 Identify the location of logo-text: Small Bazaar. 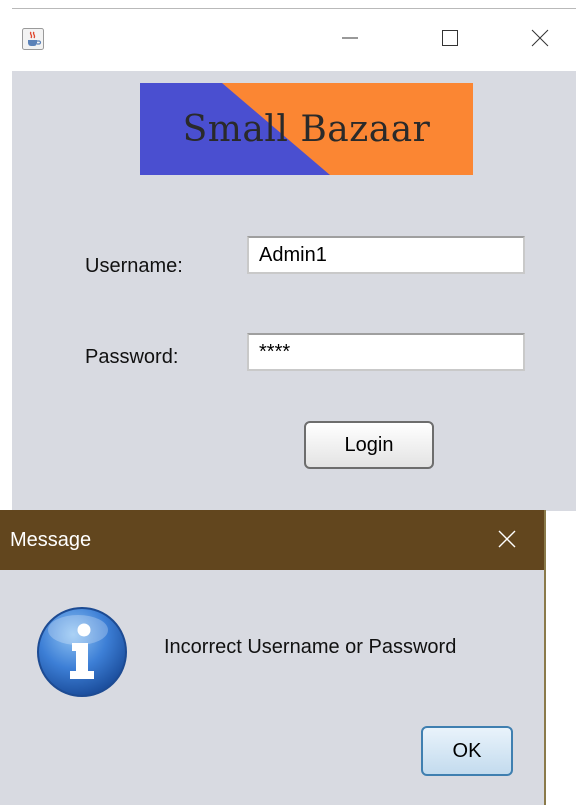
(306, 129).